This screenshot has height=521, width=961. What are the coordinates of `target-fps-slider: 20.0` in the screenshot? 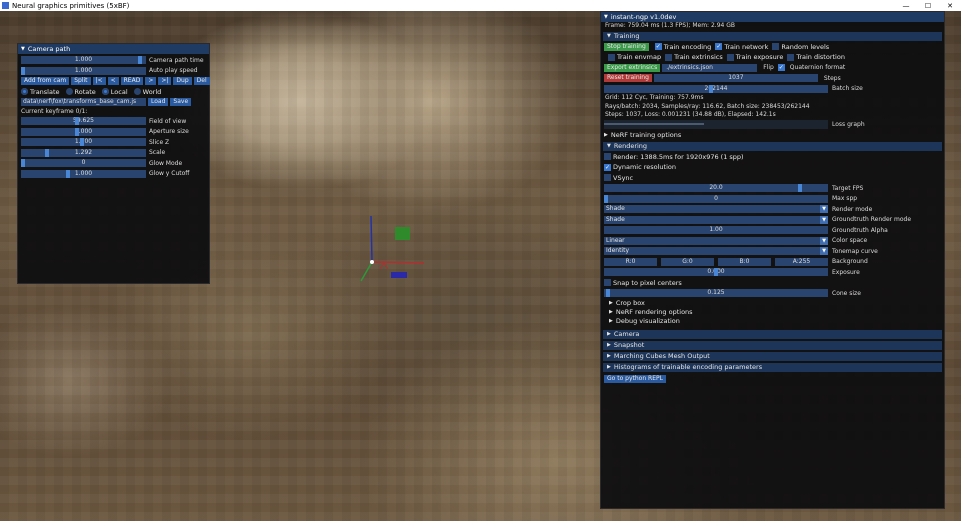 It's located at (716, 188).